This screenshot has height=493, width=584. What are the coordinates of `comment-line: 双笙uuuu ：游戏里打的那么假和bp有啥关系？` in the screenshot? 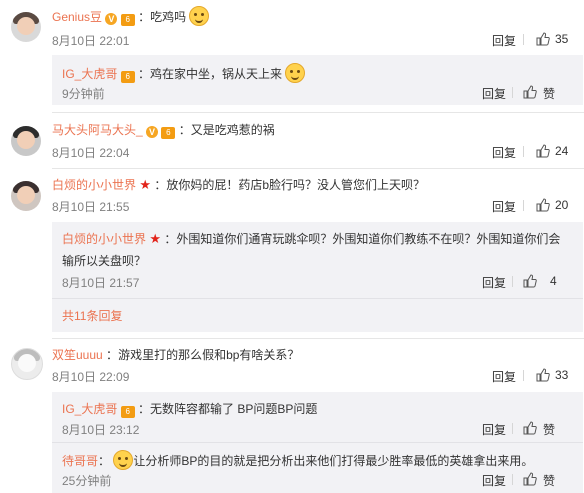 It's located at (175, 354).